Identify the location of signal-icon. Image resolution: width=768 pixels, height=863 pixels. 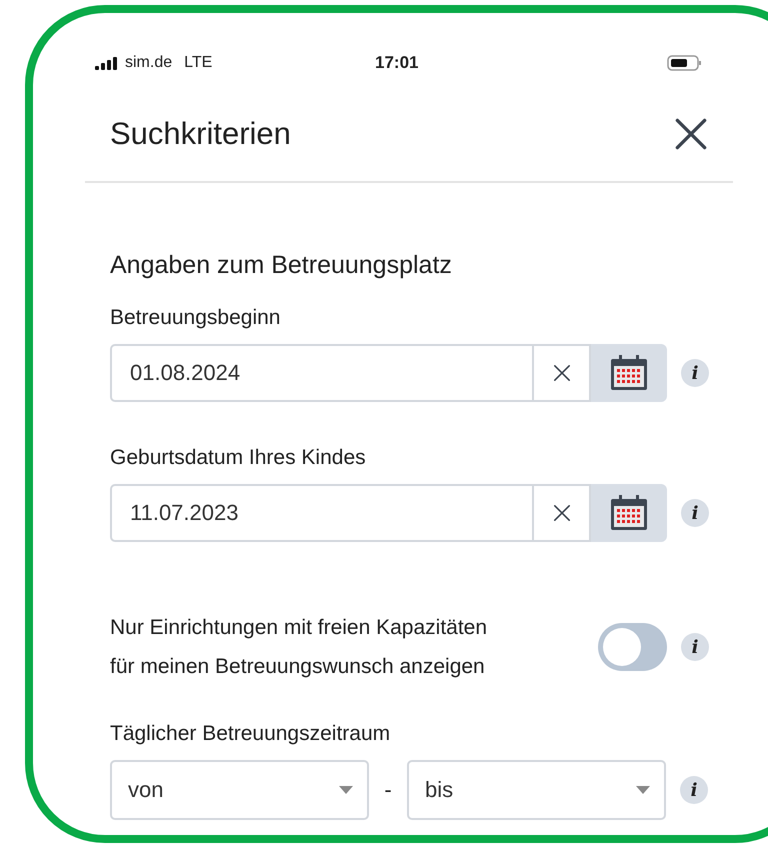
(107, 63).